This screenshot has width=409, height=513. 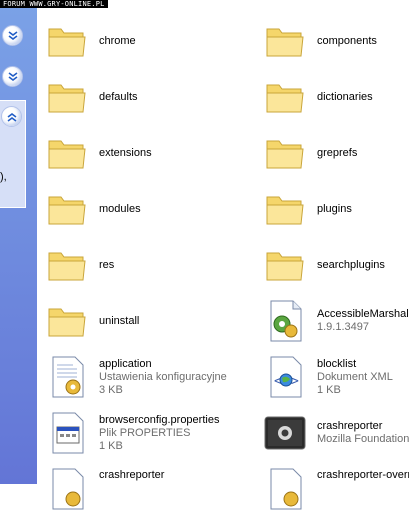 What do you see at coordinates (118, 97) in the screenshot?
I see `folder-name: defaults` at bounding box center [118, 97].